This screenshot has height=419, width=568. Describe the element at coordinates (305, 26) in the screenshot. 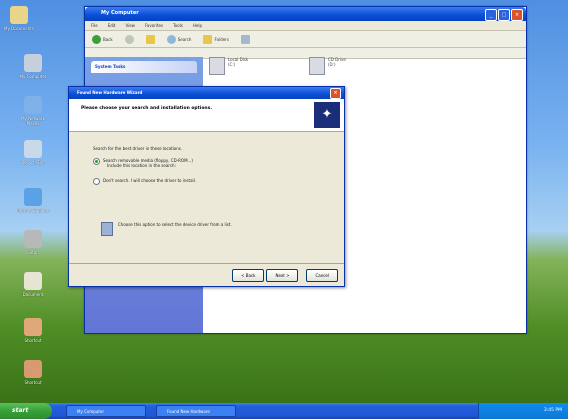

I see `menubar: File Edit View Favorites Tools Help` at that location.